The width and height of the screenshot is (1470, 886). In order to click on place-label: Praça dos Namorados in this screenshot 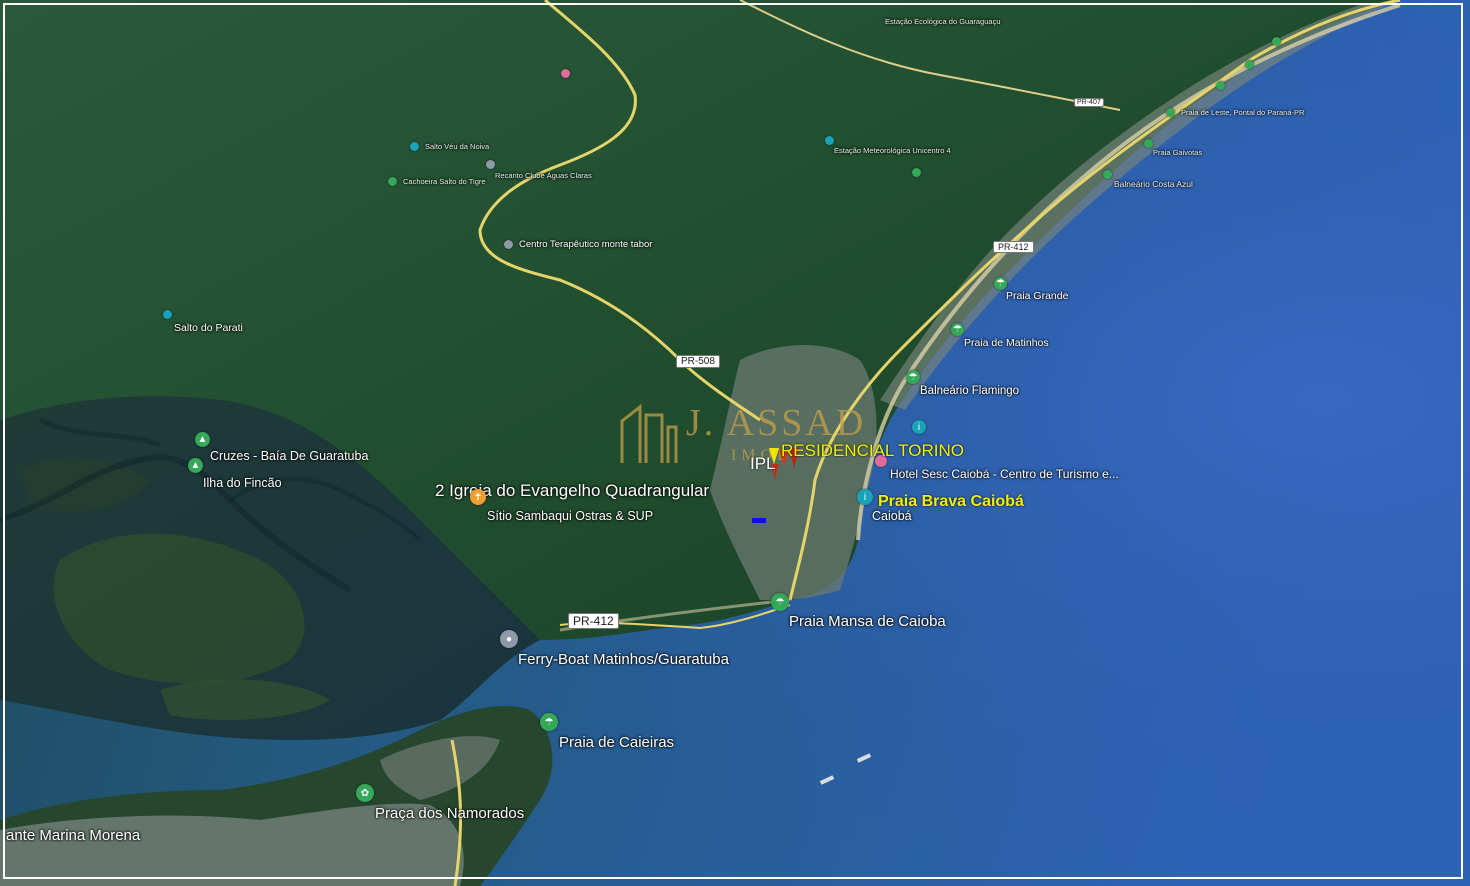, I will do `click(450, 813)`.